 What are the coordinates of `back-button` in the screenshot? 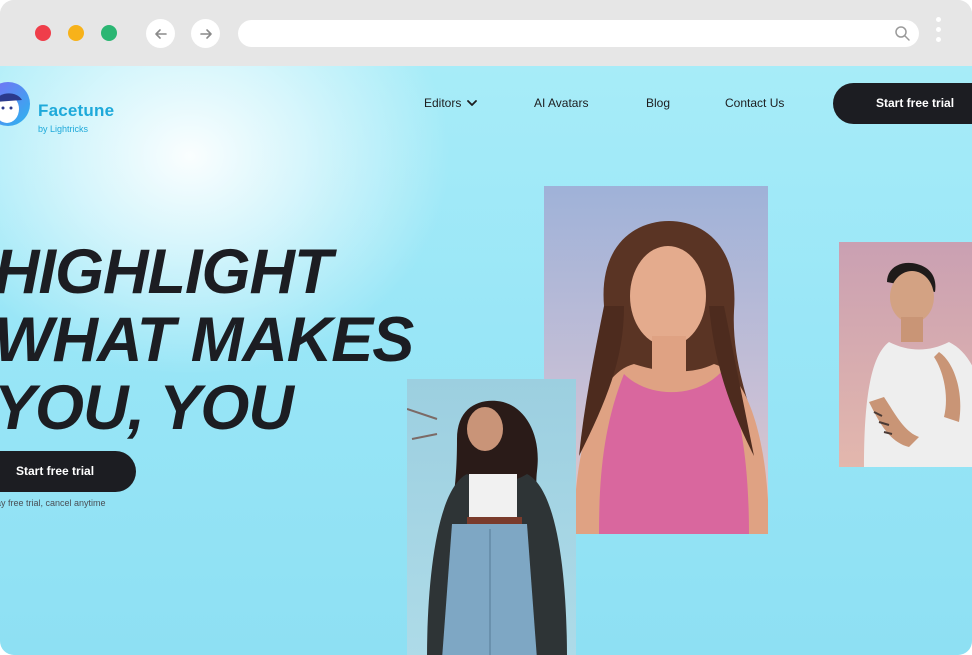 It's located at (160, 33).